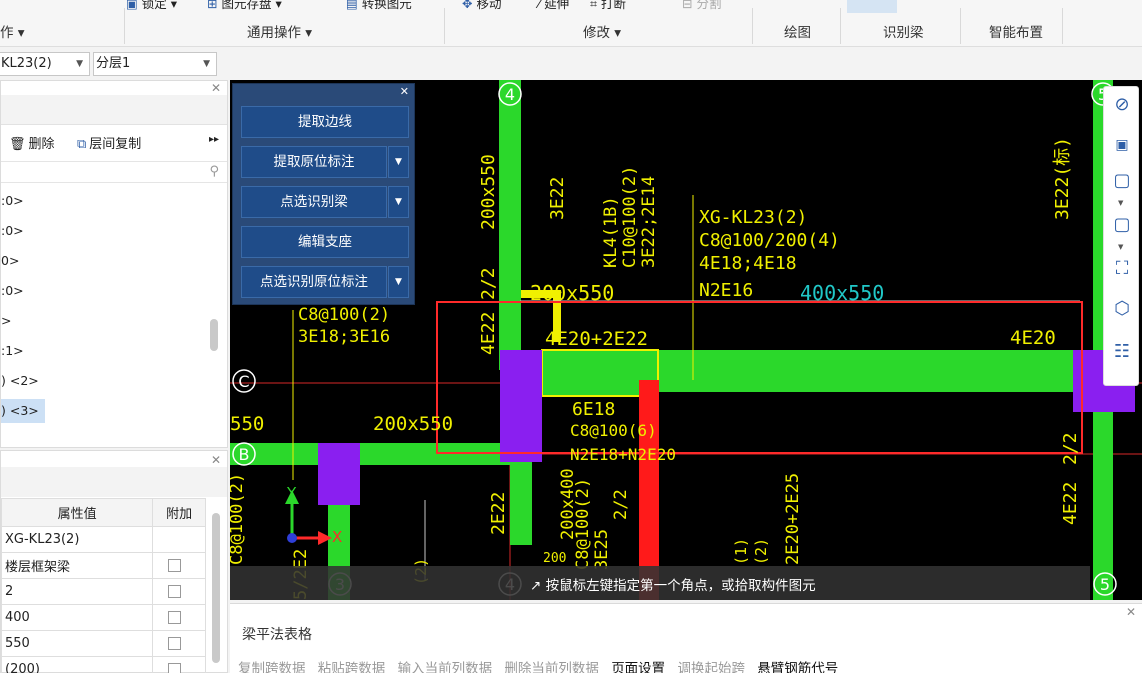 This screenshot has width=1142, height=673. What do you see at coordinates (32, 142) in the screenshot?
I see `delete-button: 🗑 删除` at bounding box center [32, 142].